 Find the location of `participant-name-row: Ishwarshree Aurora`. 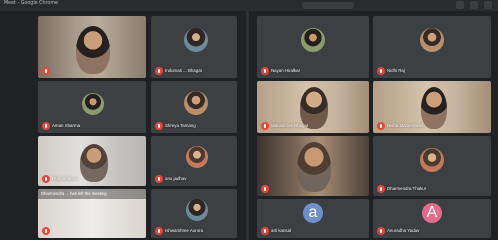

participant-name-row: Ishwarshree Aurora is located at coordinates (179, 231).